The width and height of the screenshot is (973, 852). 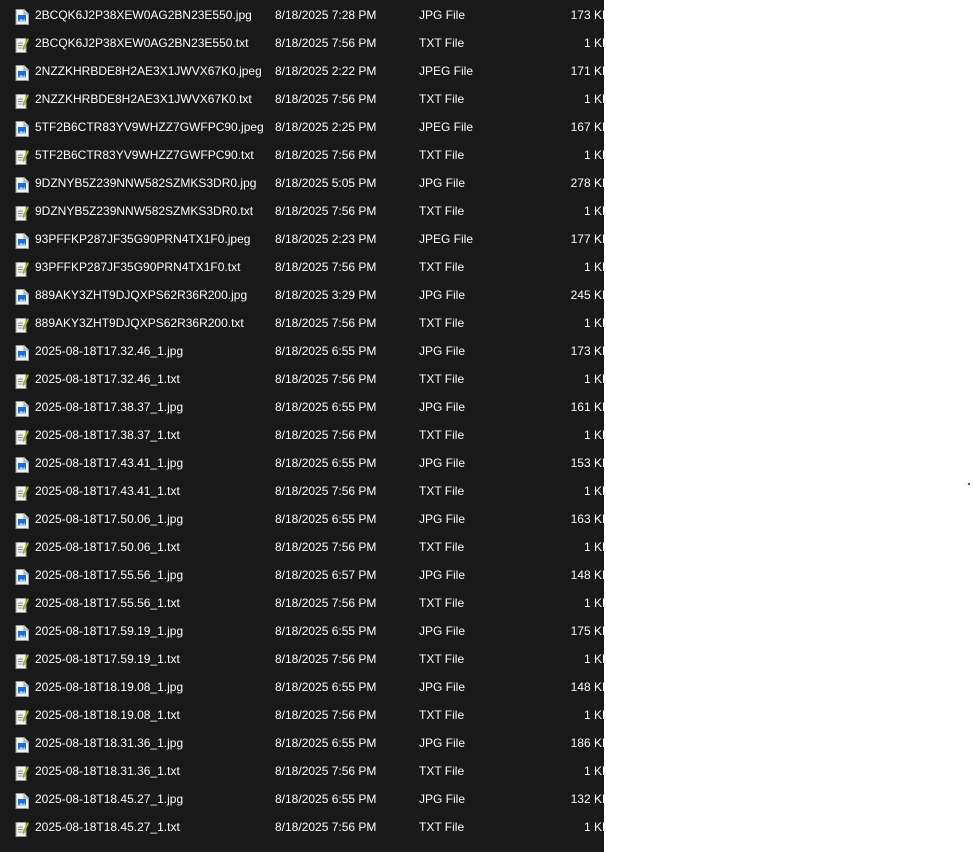 I want to click on file-size: 132 KB, so click(x=587, y=799).